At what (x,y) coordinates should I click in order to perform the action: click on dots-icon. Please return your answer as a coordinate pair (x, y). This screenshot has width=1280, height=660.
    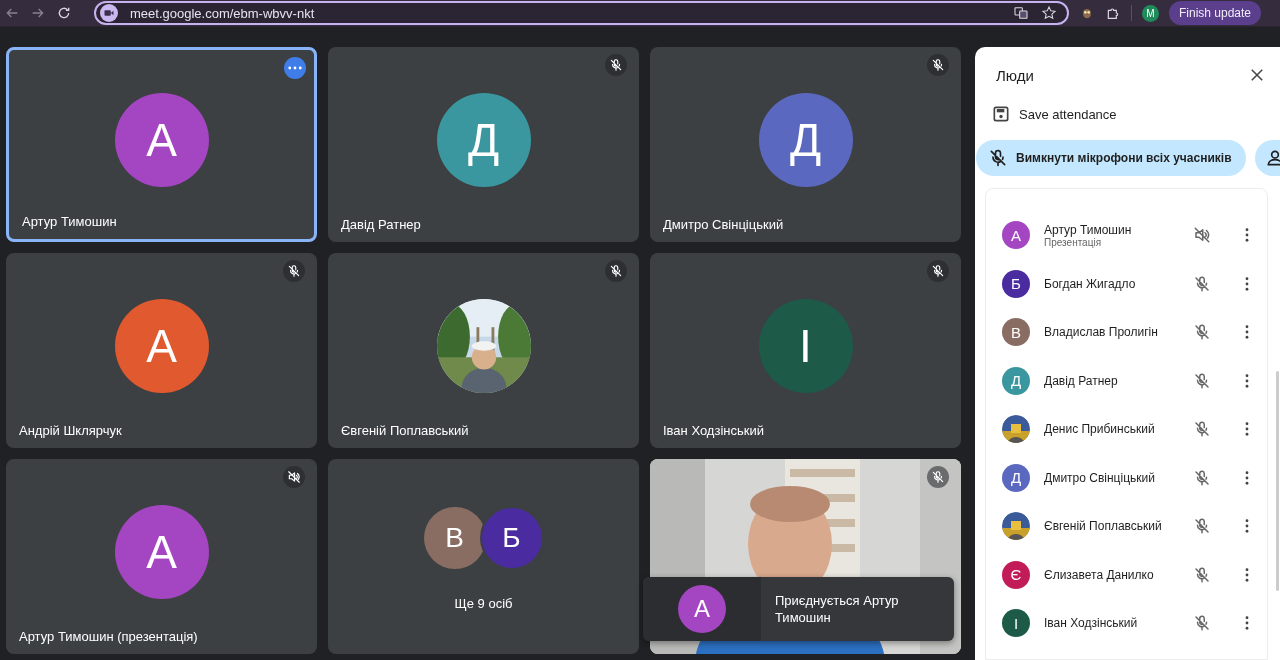
    Looking at the image, I should click on (295, 68).